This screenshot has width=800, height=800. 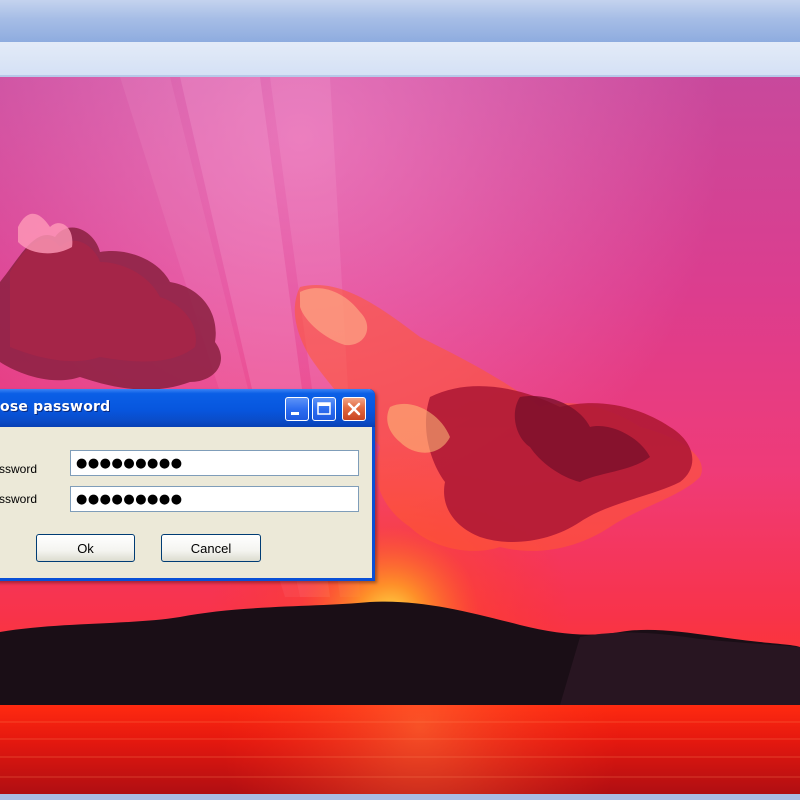 What do you see at coordinates (295, 413) in the screenshot?
I see `minimize-icon` at bounding box center [295, 413].